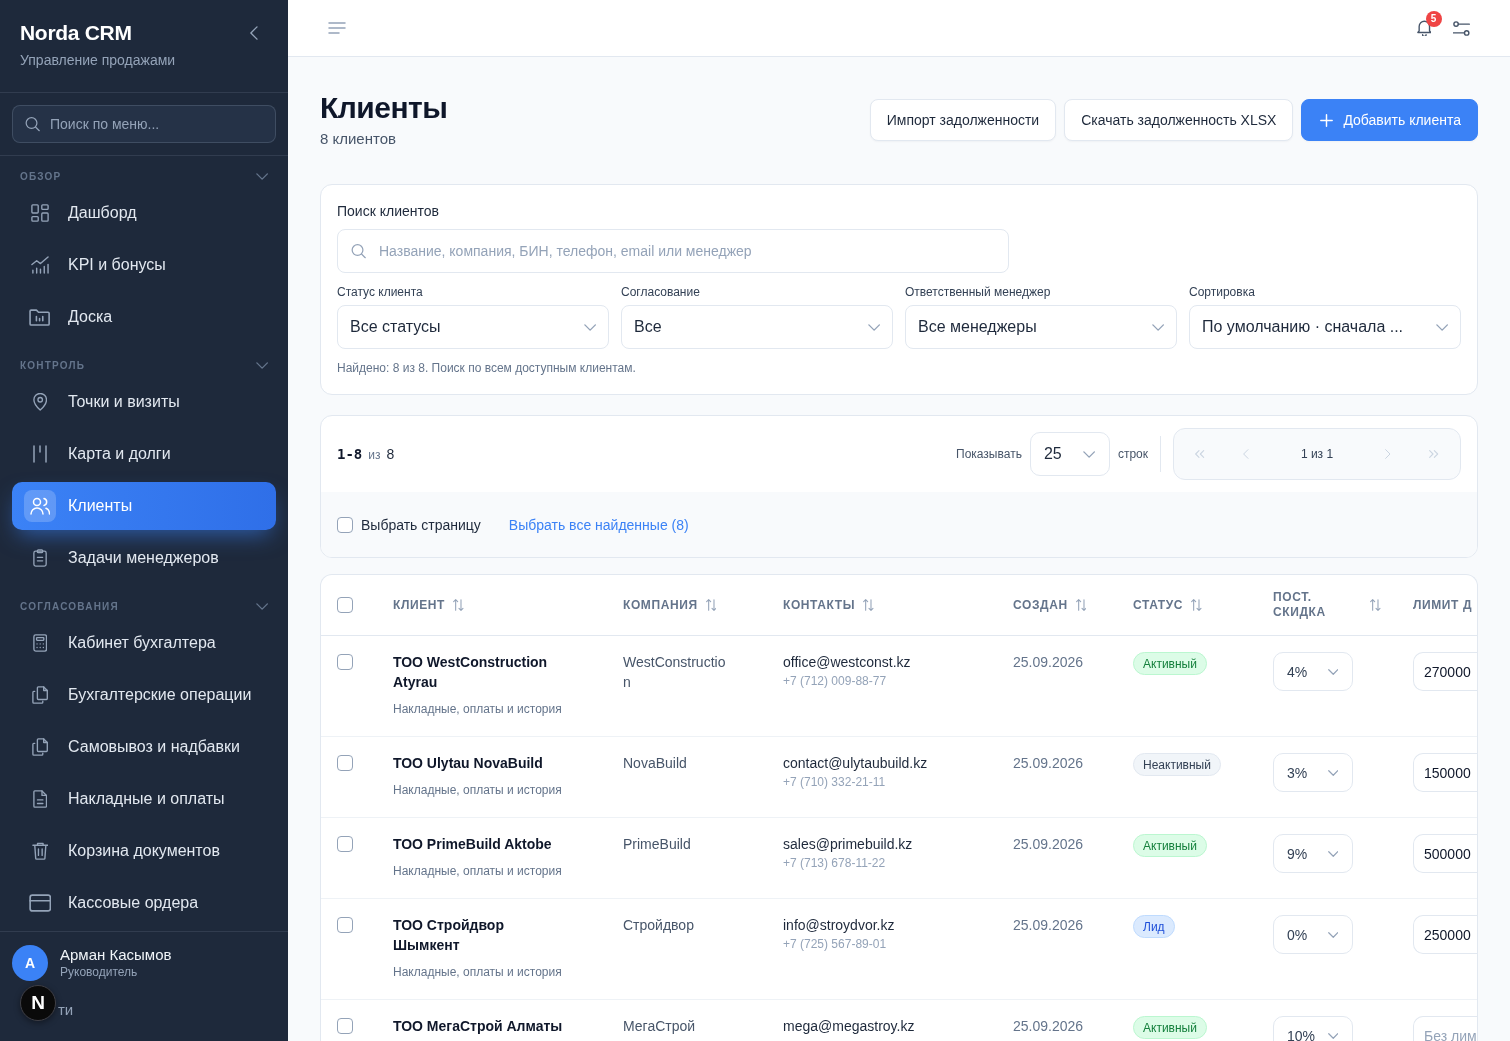 This screenshot has width=1510, height=1041. Describe the element at coordinates (1389, 120) in the screenshot. I see `add-button: Добавить клиента` at that location.